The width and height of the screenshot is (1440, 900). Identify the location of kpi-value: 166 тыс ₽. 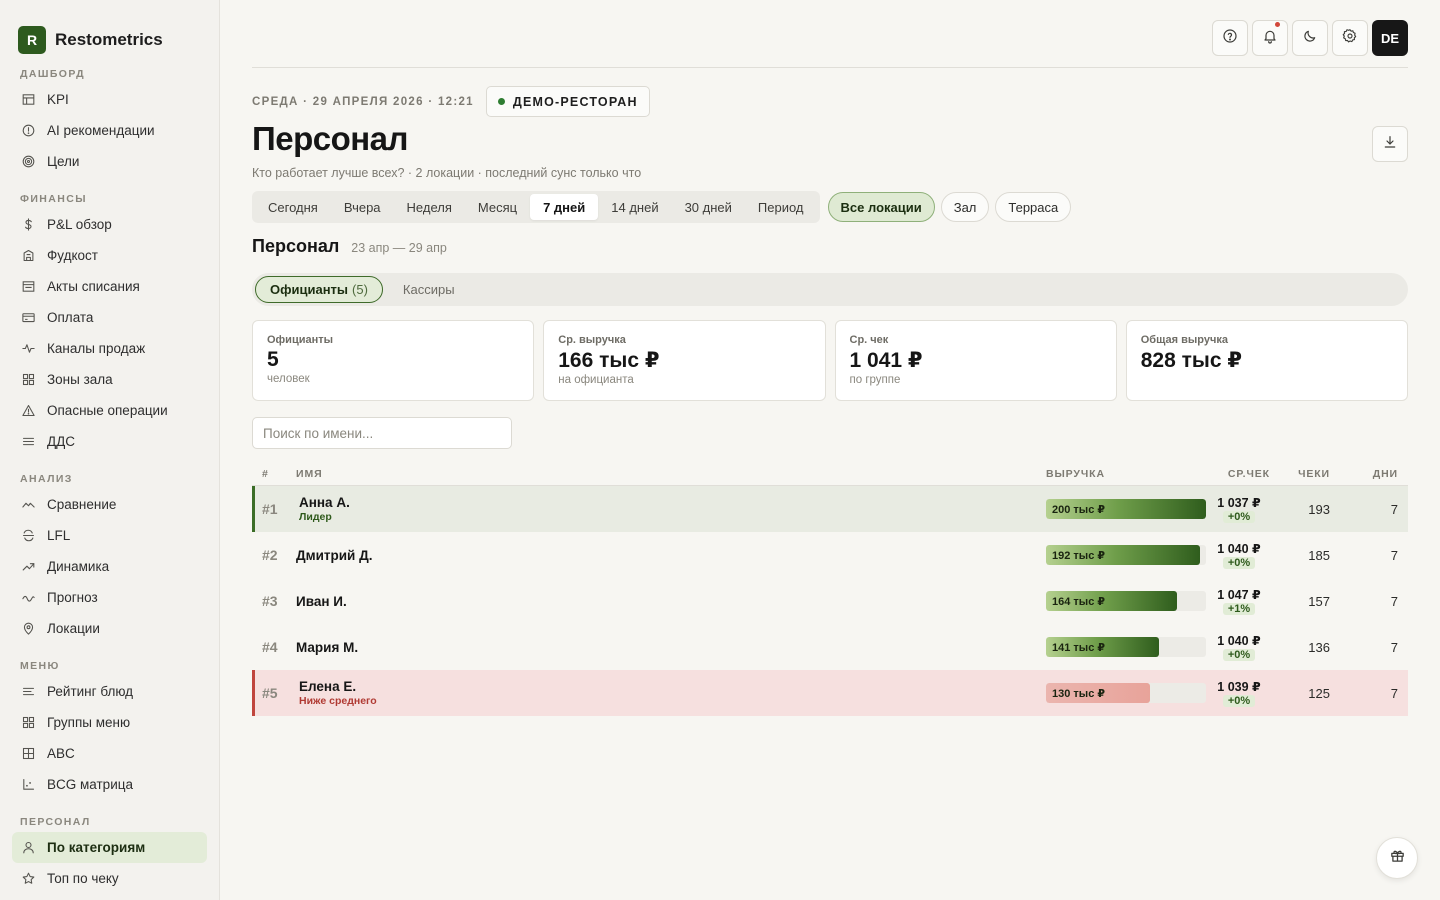
(609, 360).